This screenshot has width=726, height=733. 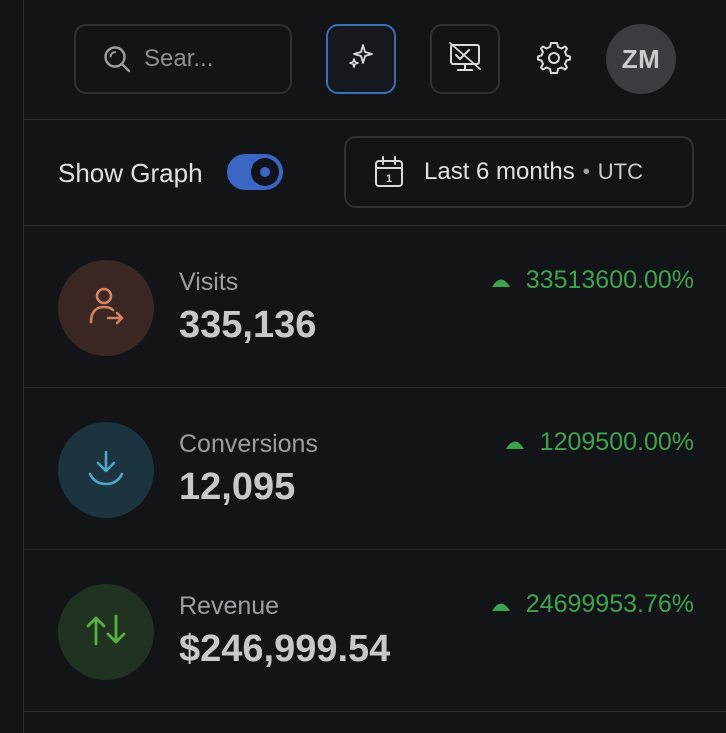 I want to click on left-rail-divider, so click(x=12, y=366).